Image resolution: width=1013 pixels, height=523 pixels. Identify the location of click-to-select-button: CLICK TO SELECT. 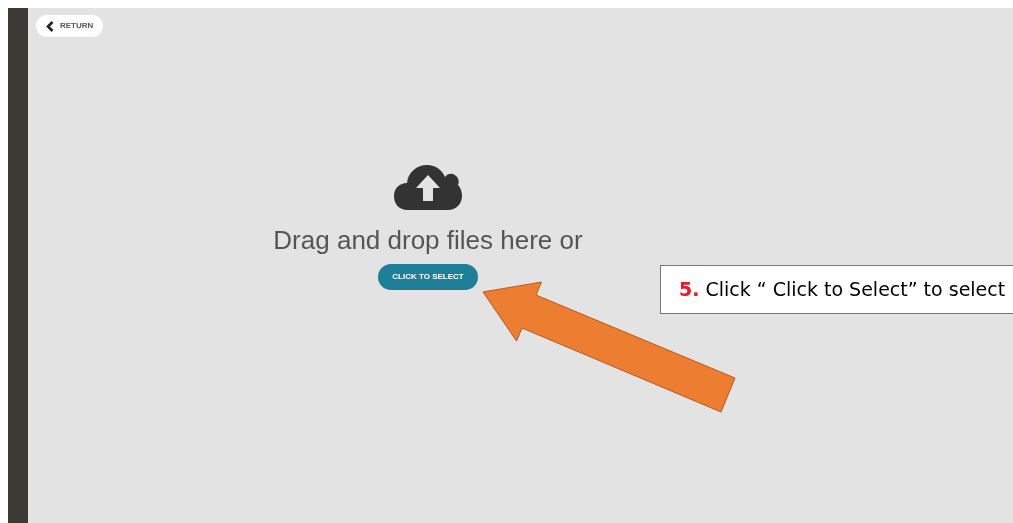
(428, 277).